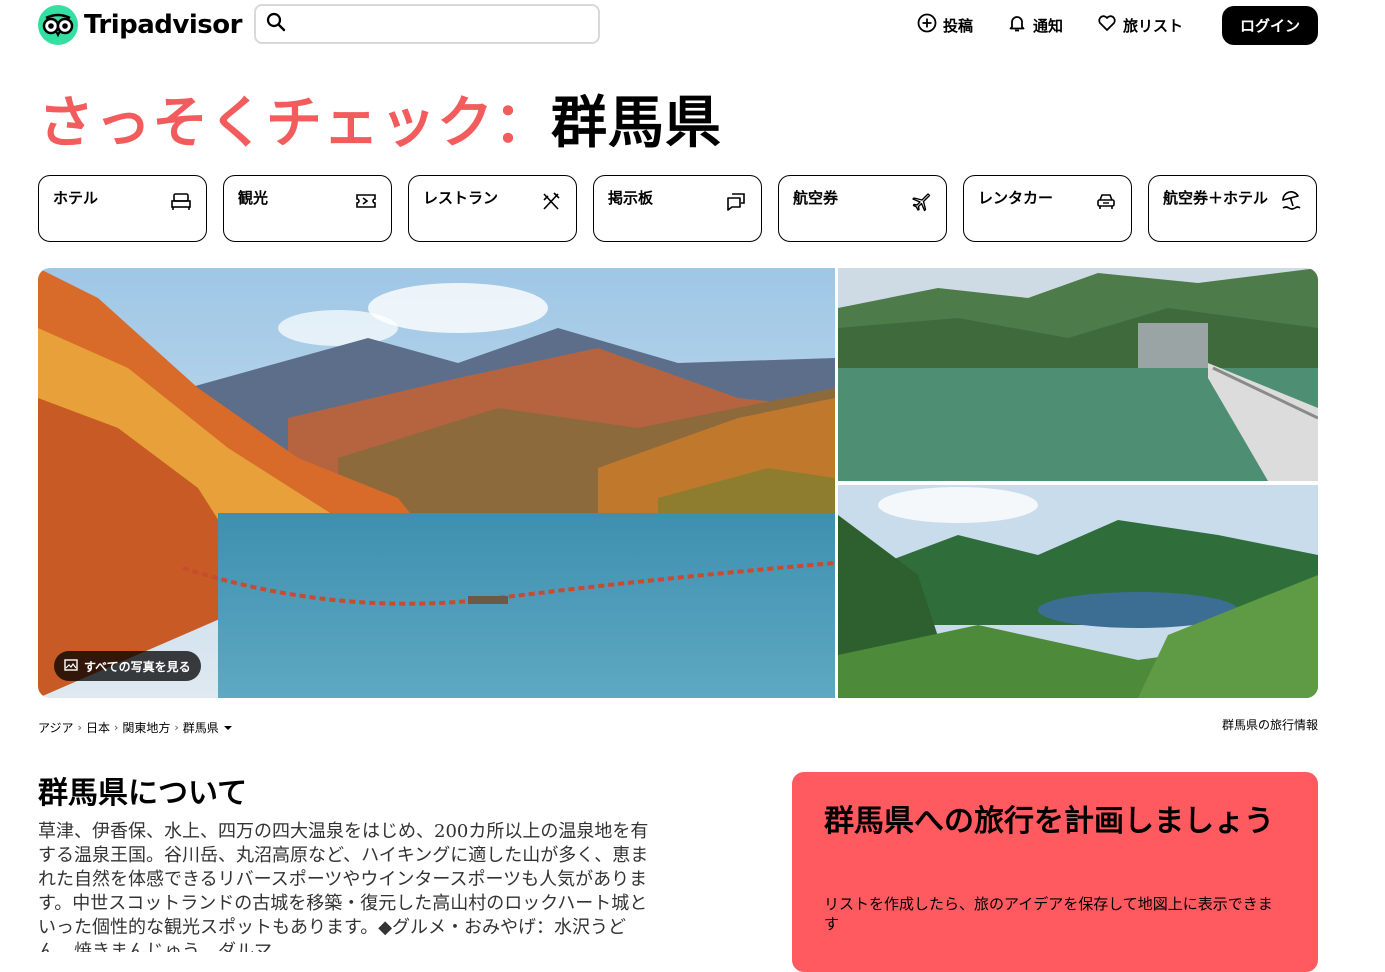 This screenshot has width=1385, height=972. I want to click on breadcrumb-gunma: 群馬県, so click(201, 727).